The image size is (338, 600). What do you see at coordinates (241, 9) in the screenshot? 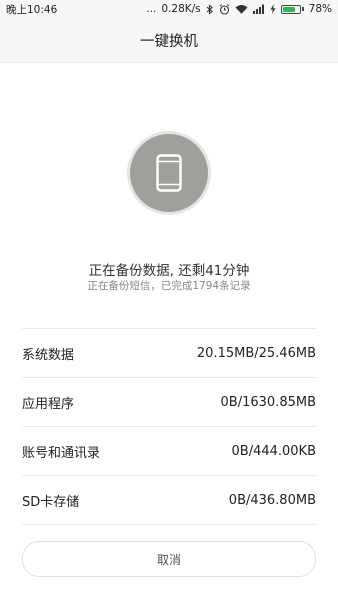
I see `wifi-icon` at bounding box center [241, 9].